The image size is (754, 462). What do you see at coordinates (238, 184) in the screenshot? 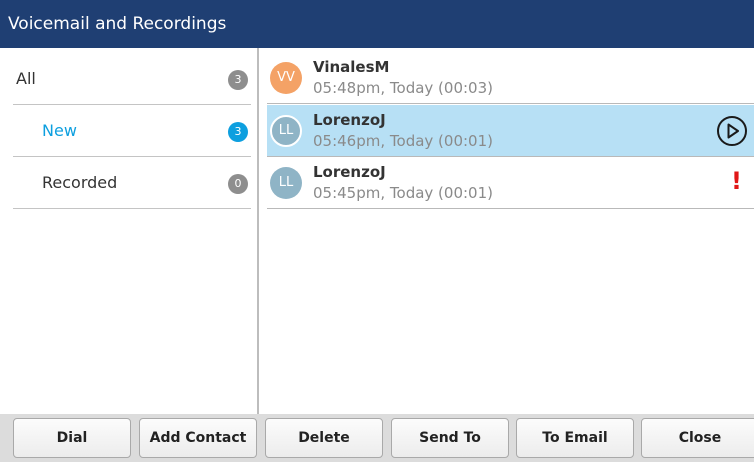
I see `count-badge: 0` at bounding box center [238, 184].